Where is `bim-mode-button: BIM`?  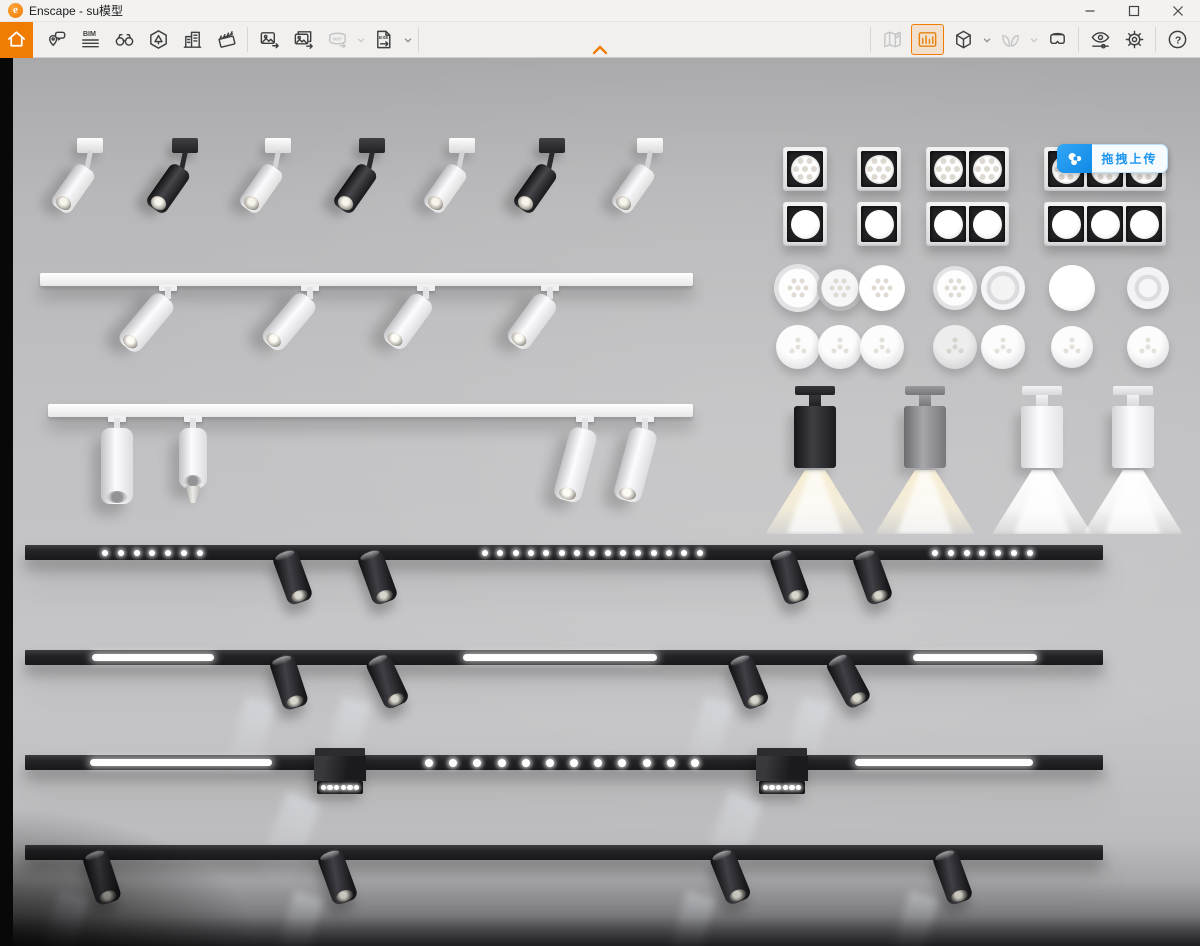 bim-mode-button: BIM is located at coordinates (90, 39).